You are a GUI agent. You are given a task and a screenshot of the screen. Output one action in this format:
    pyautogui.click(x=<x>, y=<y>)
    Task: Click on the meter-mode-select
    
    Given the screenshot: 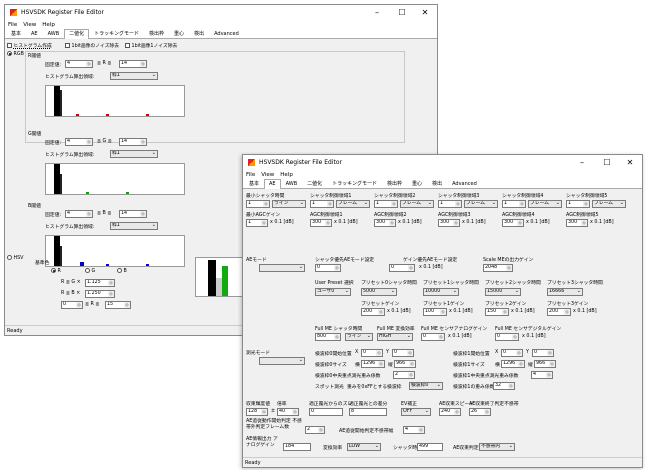 What is the action you would take?
    pyautogui.click(x=282, y=361)
    